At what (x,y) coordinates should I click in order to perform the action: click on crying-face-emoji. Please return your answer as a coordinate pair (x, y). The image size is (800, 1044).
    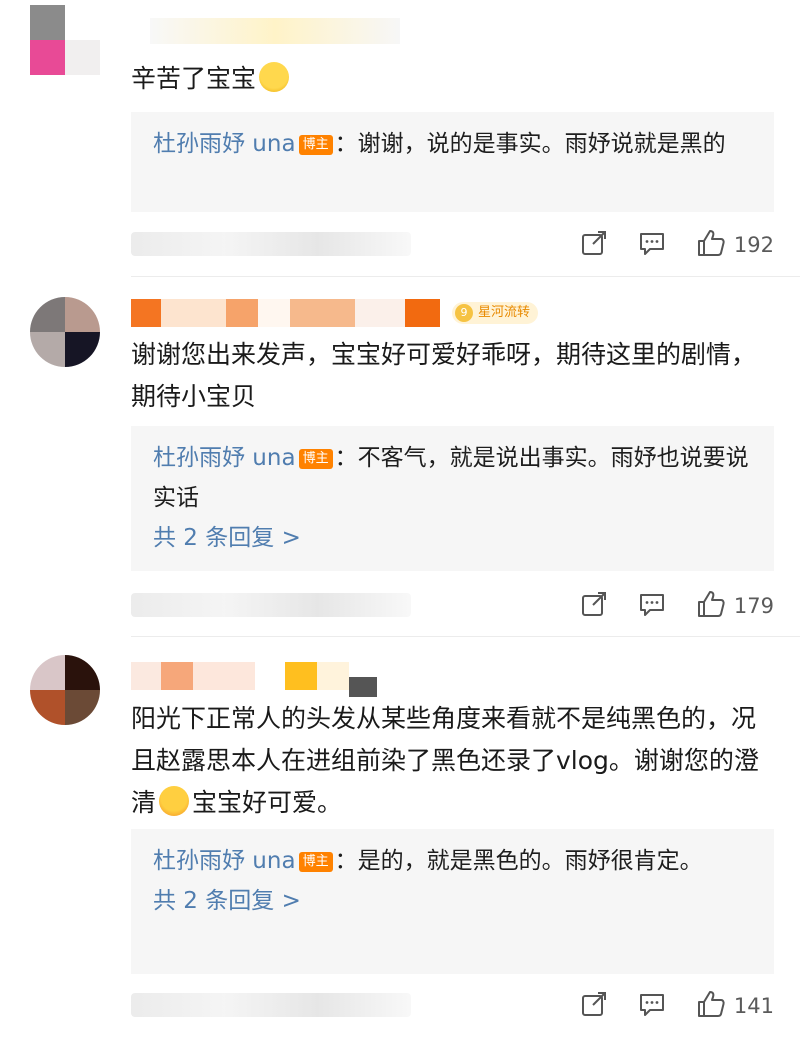
    Looking at the image, I should click on (274, 77).